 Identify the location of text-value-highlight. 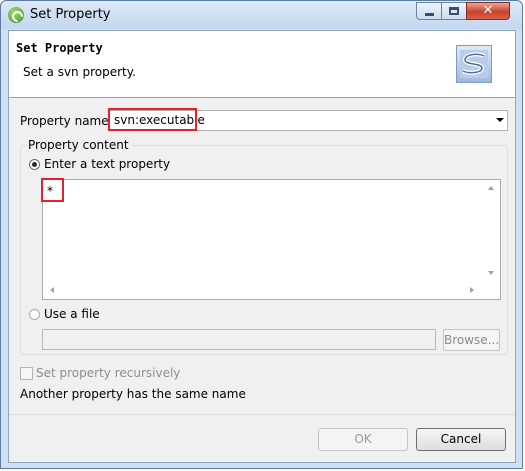
(52, 190).